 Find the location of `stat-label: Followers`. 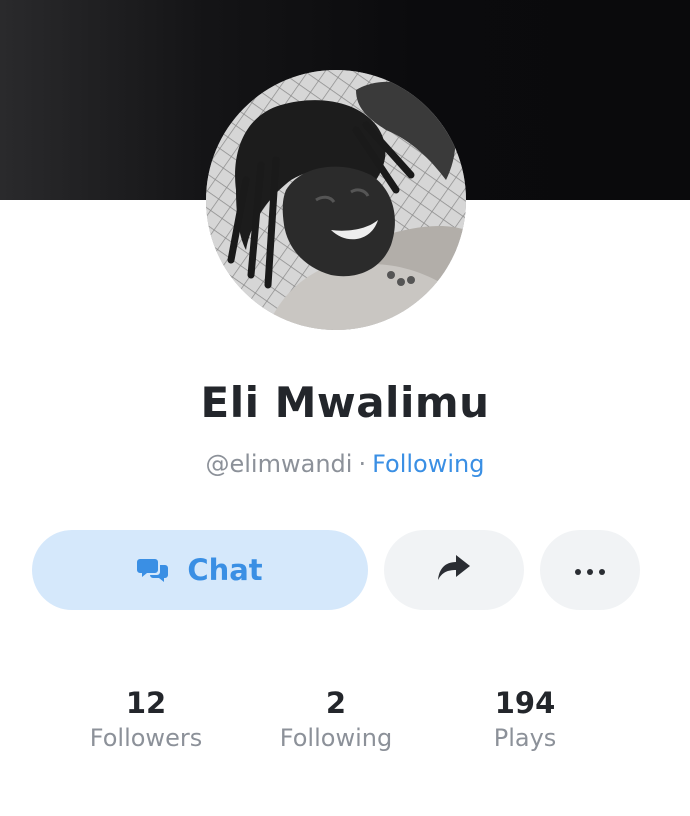

stat-label: Followers is located at coordinates (146, 738).